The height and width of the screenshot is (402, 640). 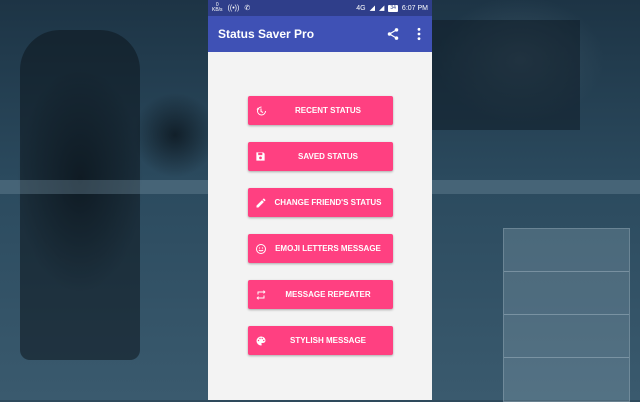 What do you see at coordinates (233, 8) in the screenshot?
I see `hotspot-icon: ((•))` at bounding box center [233, 8].